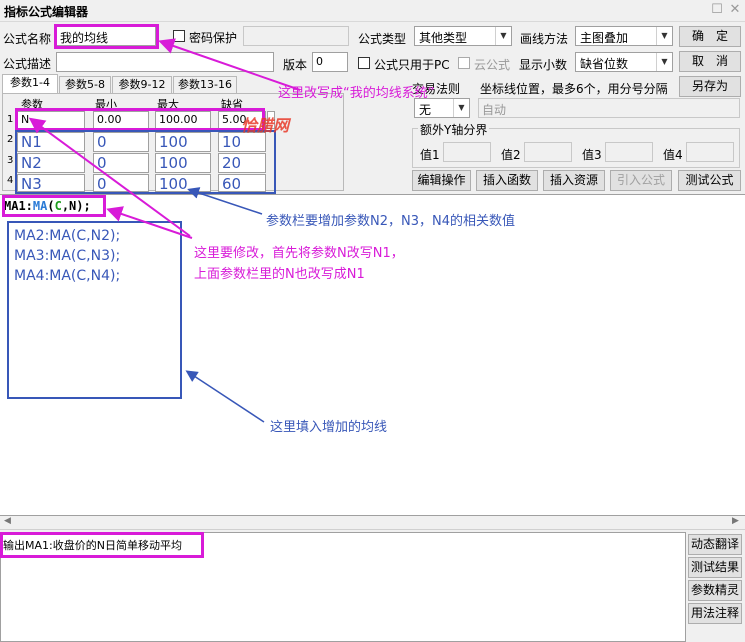 The width and height of the screenshot is (745, 642). I want to click on arrow-param-rows, so click(225, 201).